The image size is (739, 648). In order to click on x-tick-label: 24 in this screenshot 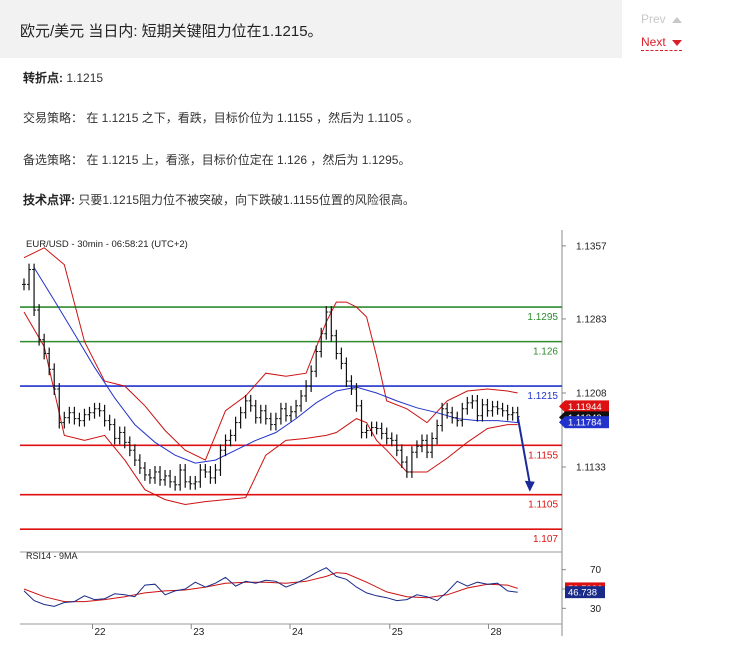, I will do `click(298, 632)`.